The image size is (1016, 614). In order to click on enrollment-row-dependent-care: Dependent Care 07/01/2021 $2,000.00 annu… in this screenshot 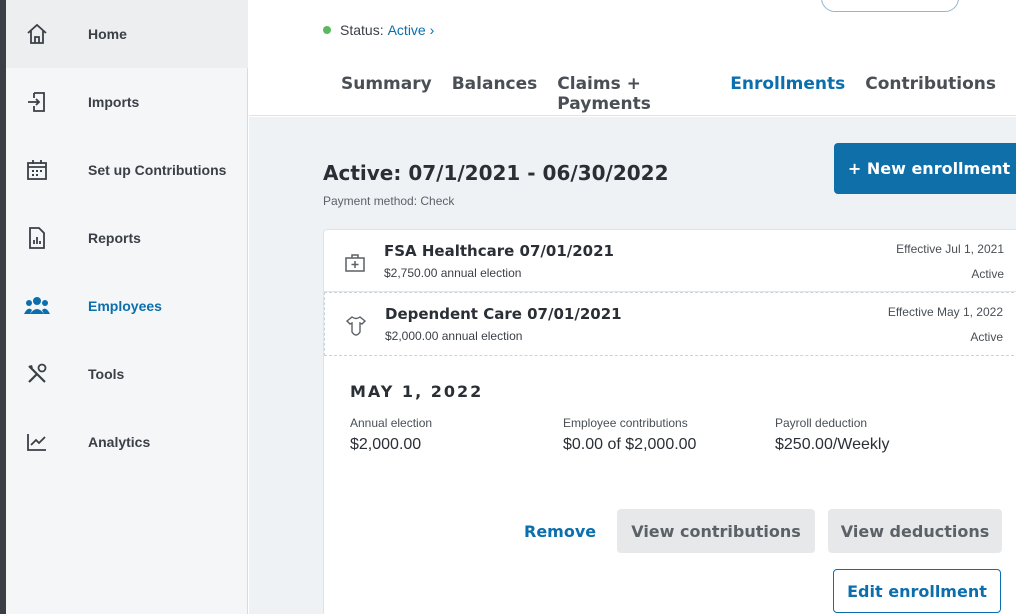, I will do `click(670, 324)`.